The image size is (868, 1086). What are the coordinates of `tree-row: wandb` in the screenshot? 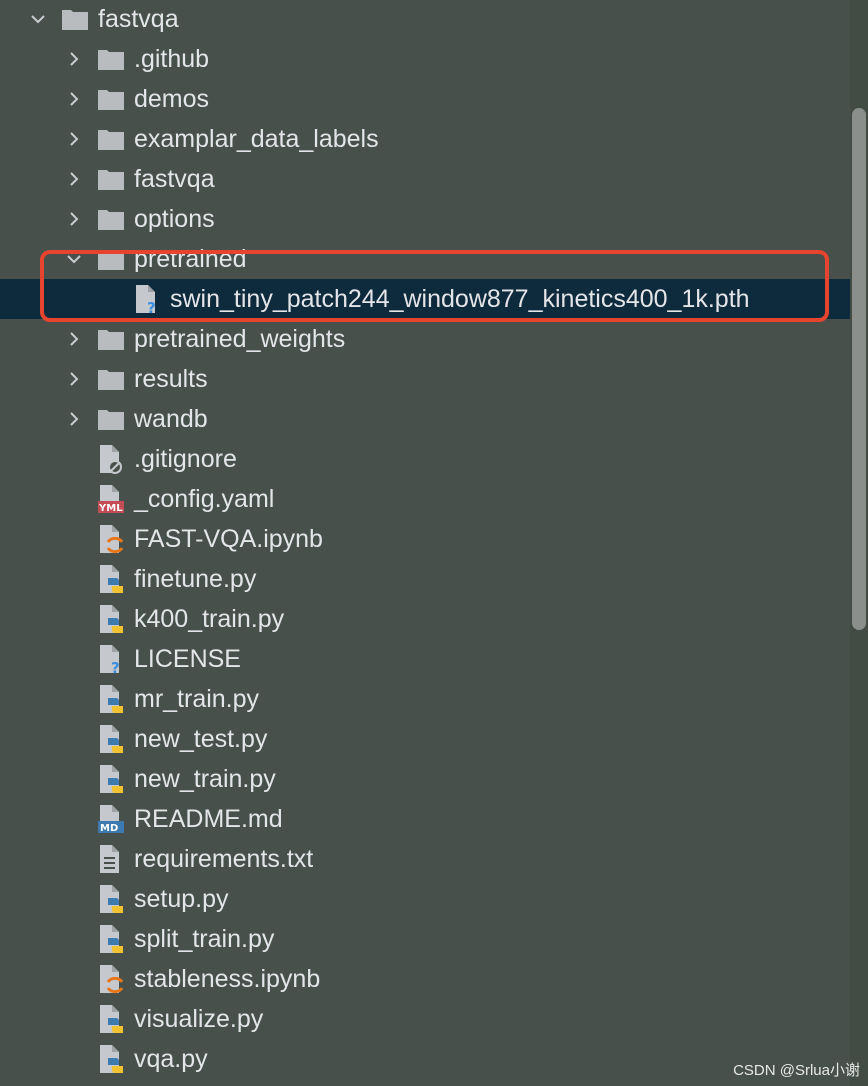 It's located at (425, 419).